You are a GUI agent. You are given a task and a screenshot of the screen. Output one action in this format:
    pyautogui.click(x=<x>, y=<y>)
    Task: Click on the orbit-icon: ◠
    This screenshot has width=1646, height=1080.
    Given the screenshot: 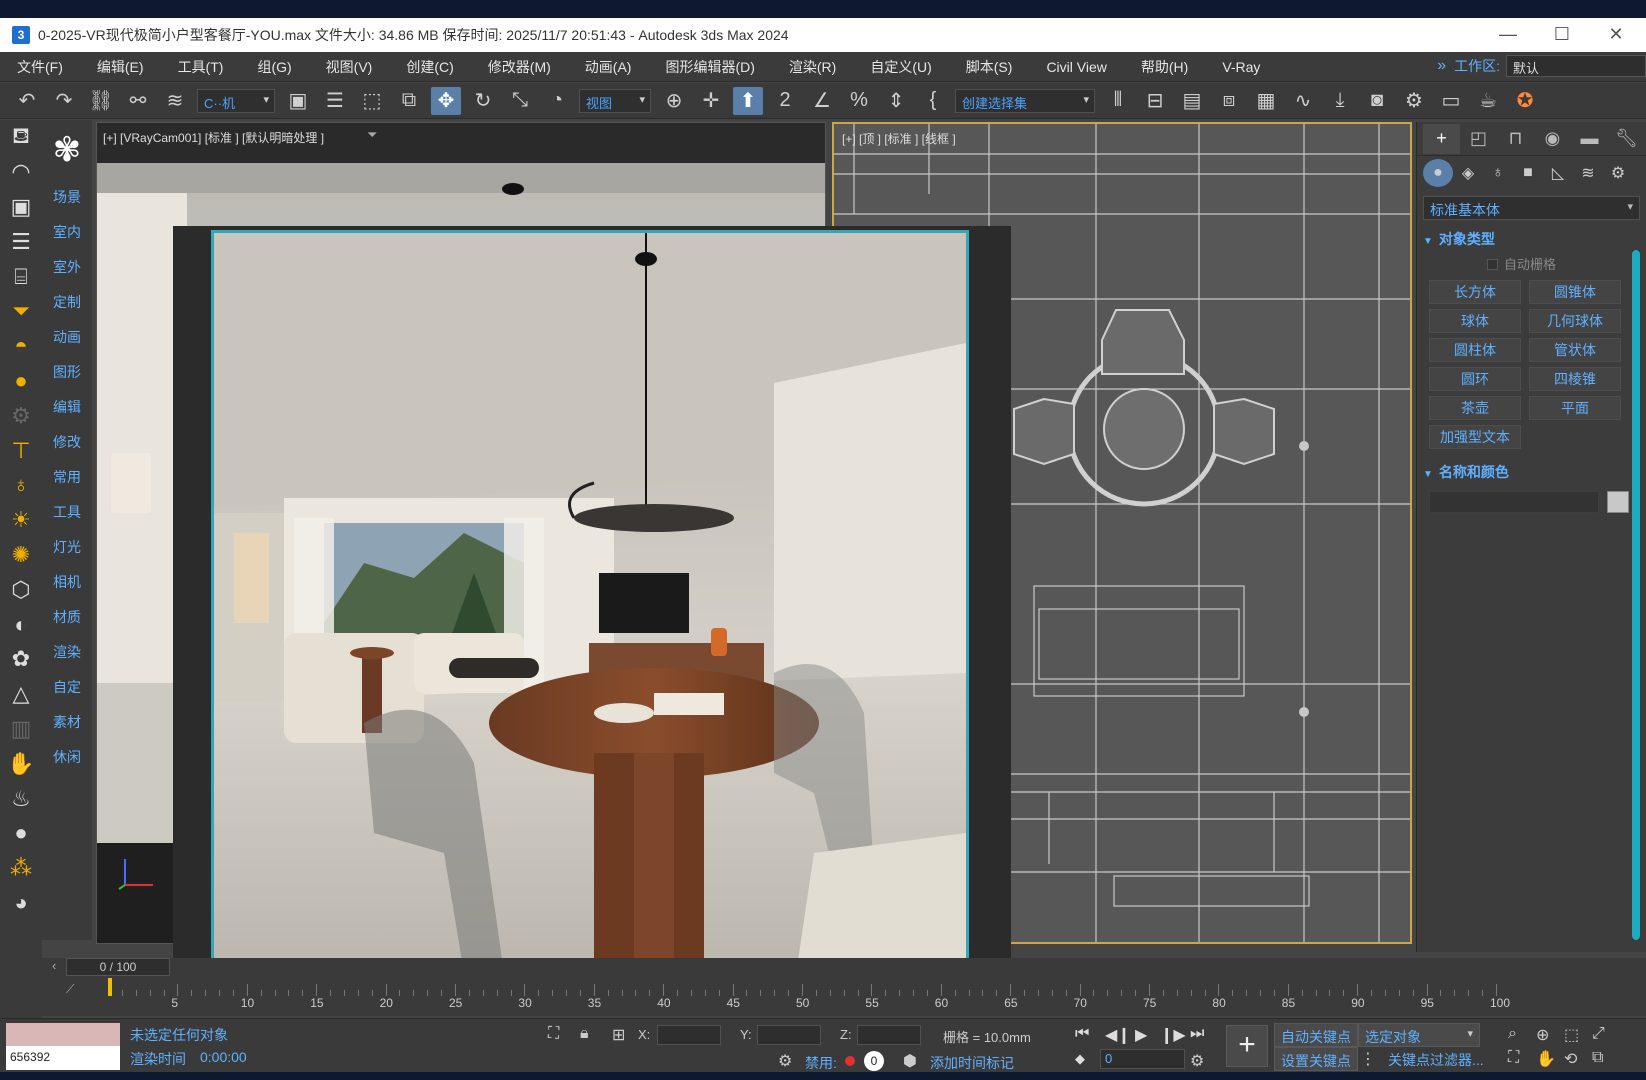 What is the action you would take?
    pyautogui.click(x=21, y=172)
    